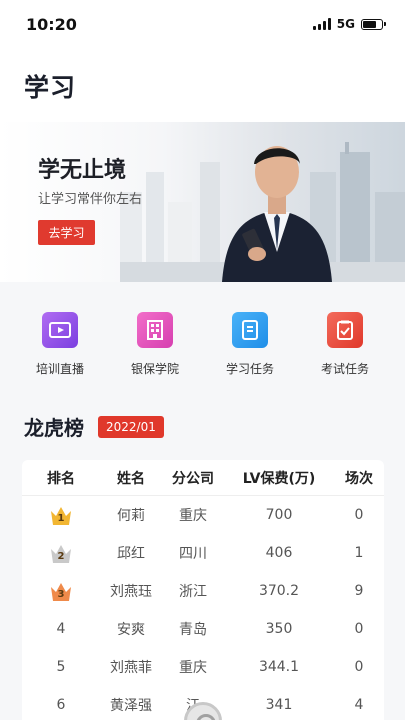  Describe the element at coordinates (250, 330) in the screenshot. I see `book-icon` at that location.